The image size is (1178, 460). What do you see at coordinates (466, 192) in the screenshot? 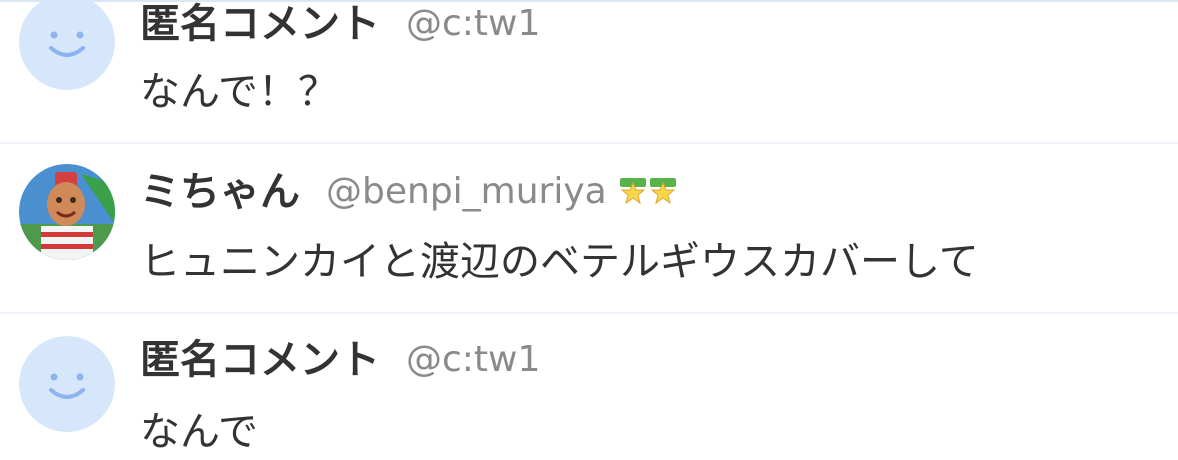
I see `comment-author-handle: @benpi_muriya` at bounding box center [466, 192].